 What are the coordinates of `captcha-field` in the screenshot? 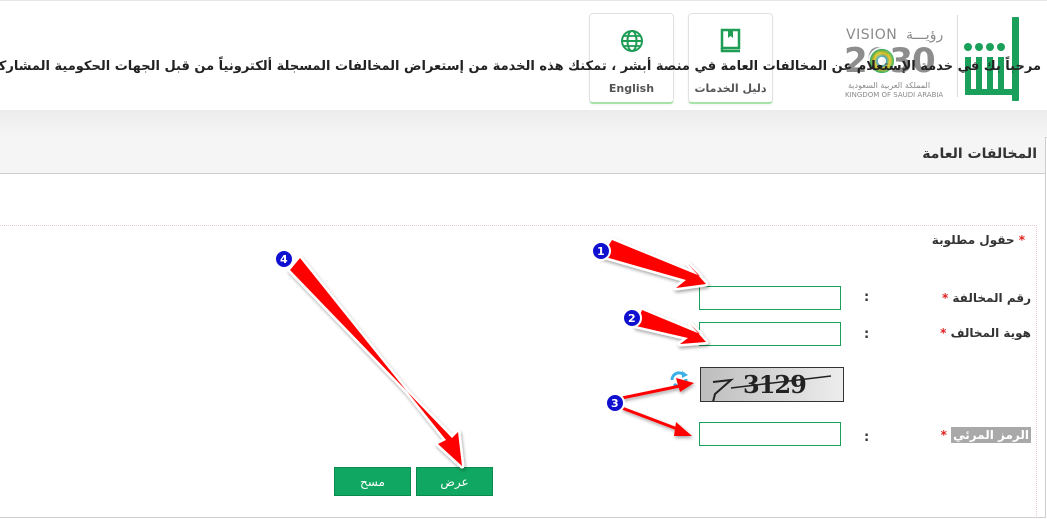 It's located at (770, 434).